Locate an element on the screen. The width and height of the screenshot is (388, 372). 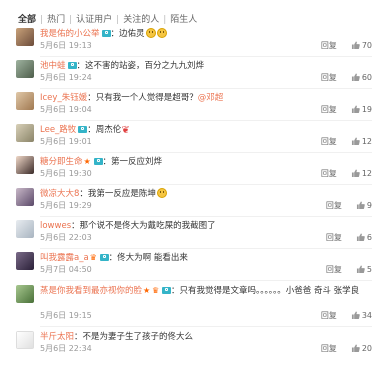
comment-text-line: 微凉大大8：我第一反应是陈坤 is located at coordinates (103, 194).